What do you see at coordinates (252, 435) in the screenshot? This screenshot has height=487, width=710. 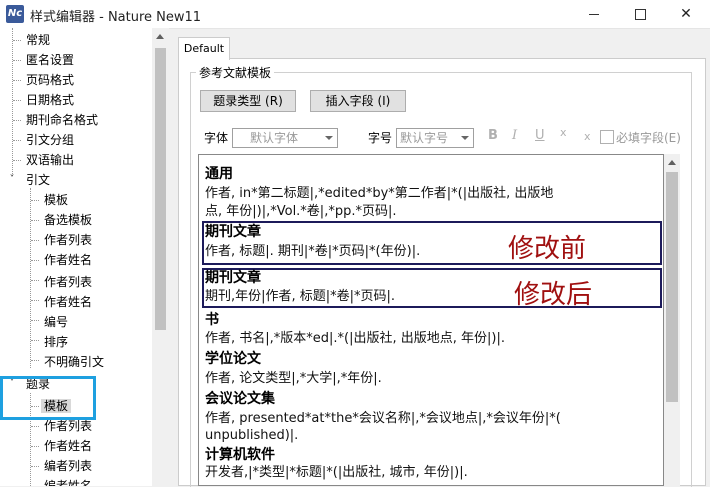 I see `template-line: unpublished)|.` at bounding box center [252, 435].